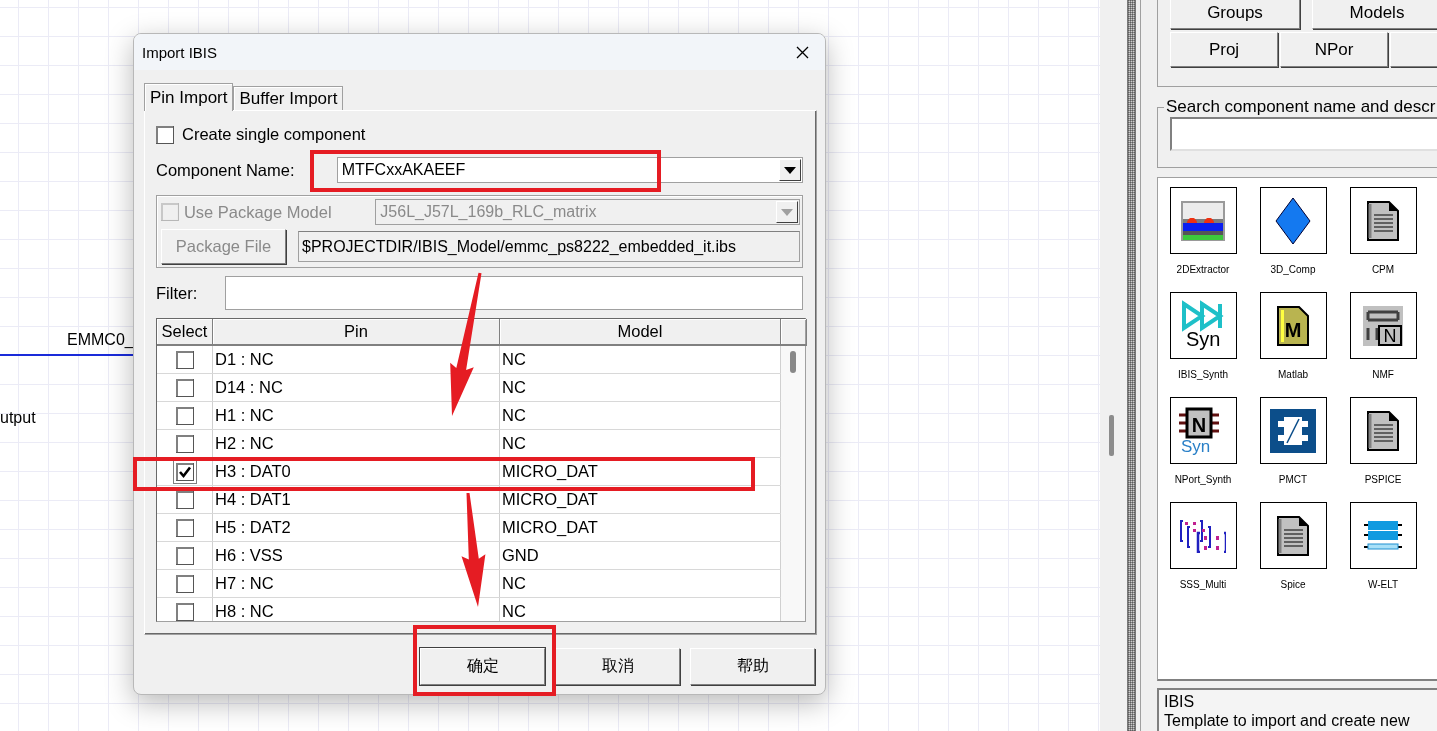  Describe the element at coordinates (226, 170) in the screenshot. I see `field-label: Component Name:` at that location.